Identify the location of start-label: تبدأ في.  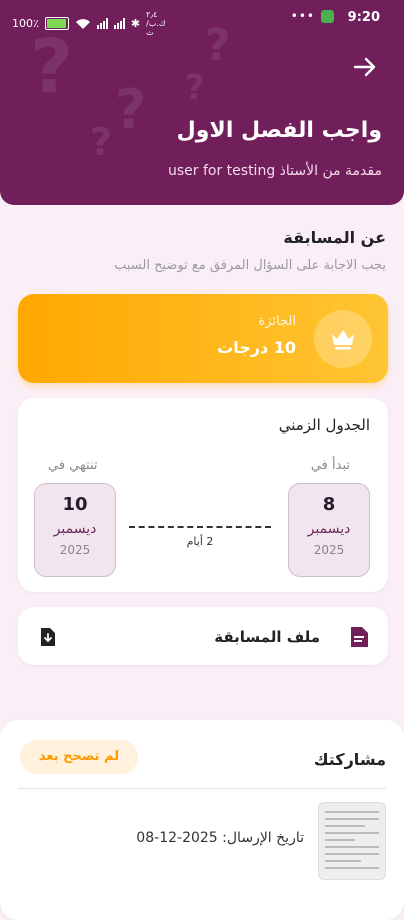
(330, 465).